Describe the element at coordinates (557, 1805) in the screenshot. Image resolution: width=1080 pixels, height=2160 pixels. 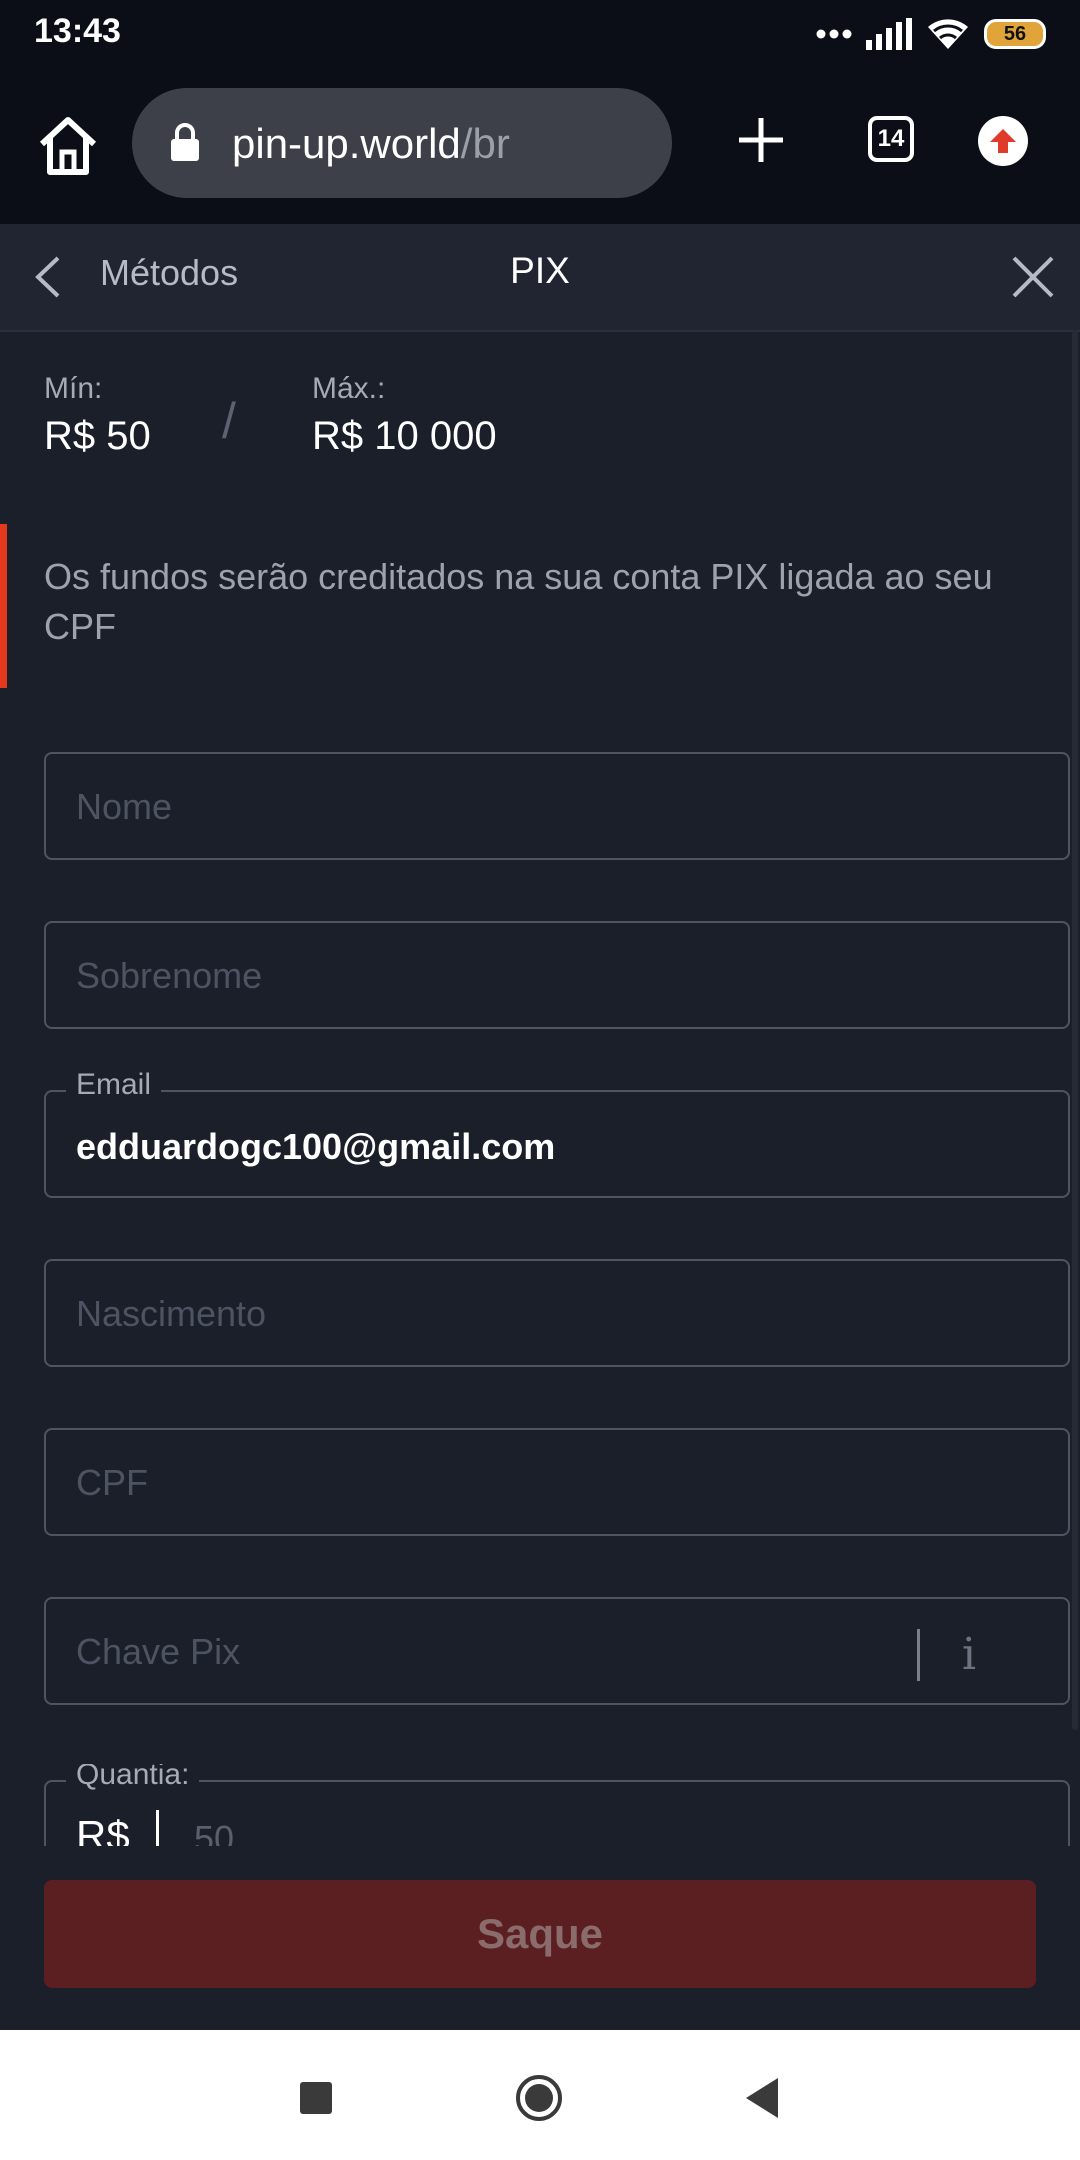
I see `amount-field: Quantia: R$ 50` at that location.